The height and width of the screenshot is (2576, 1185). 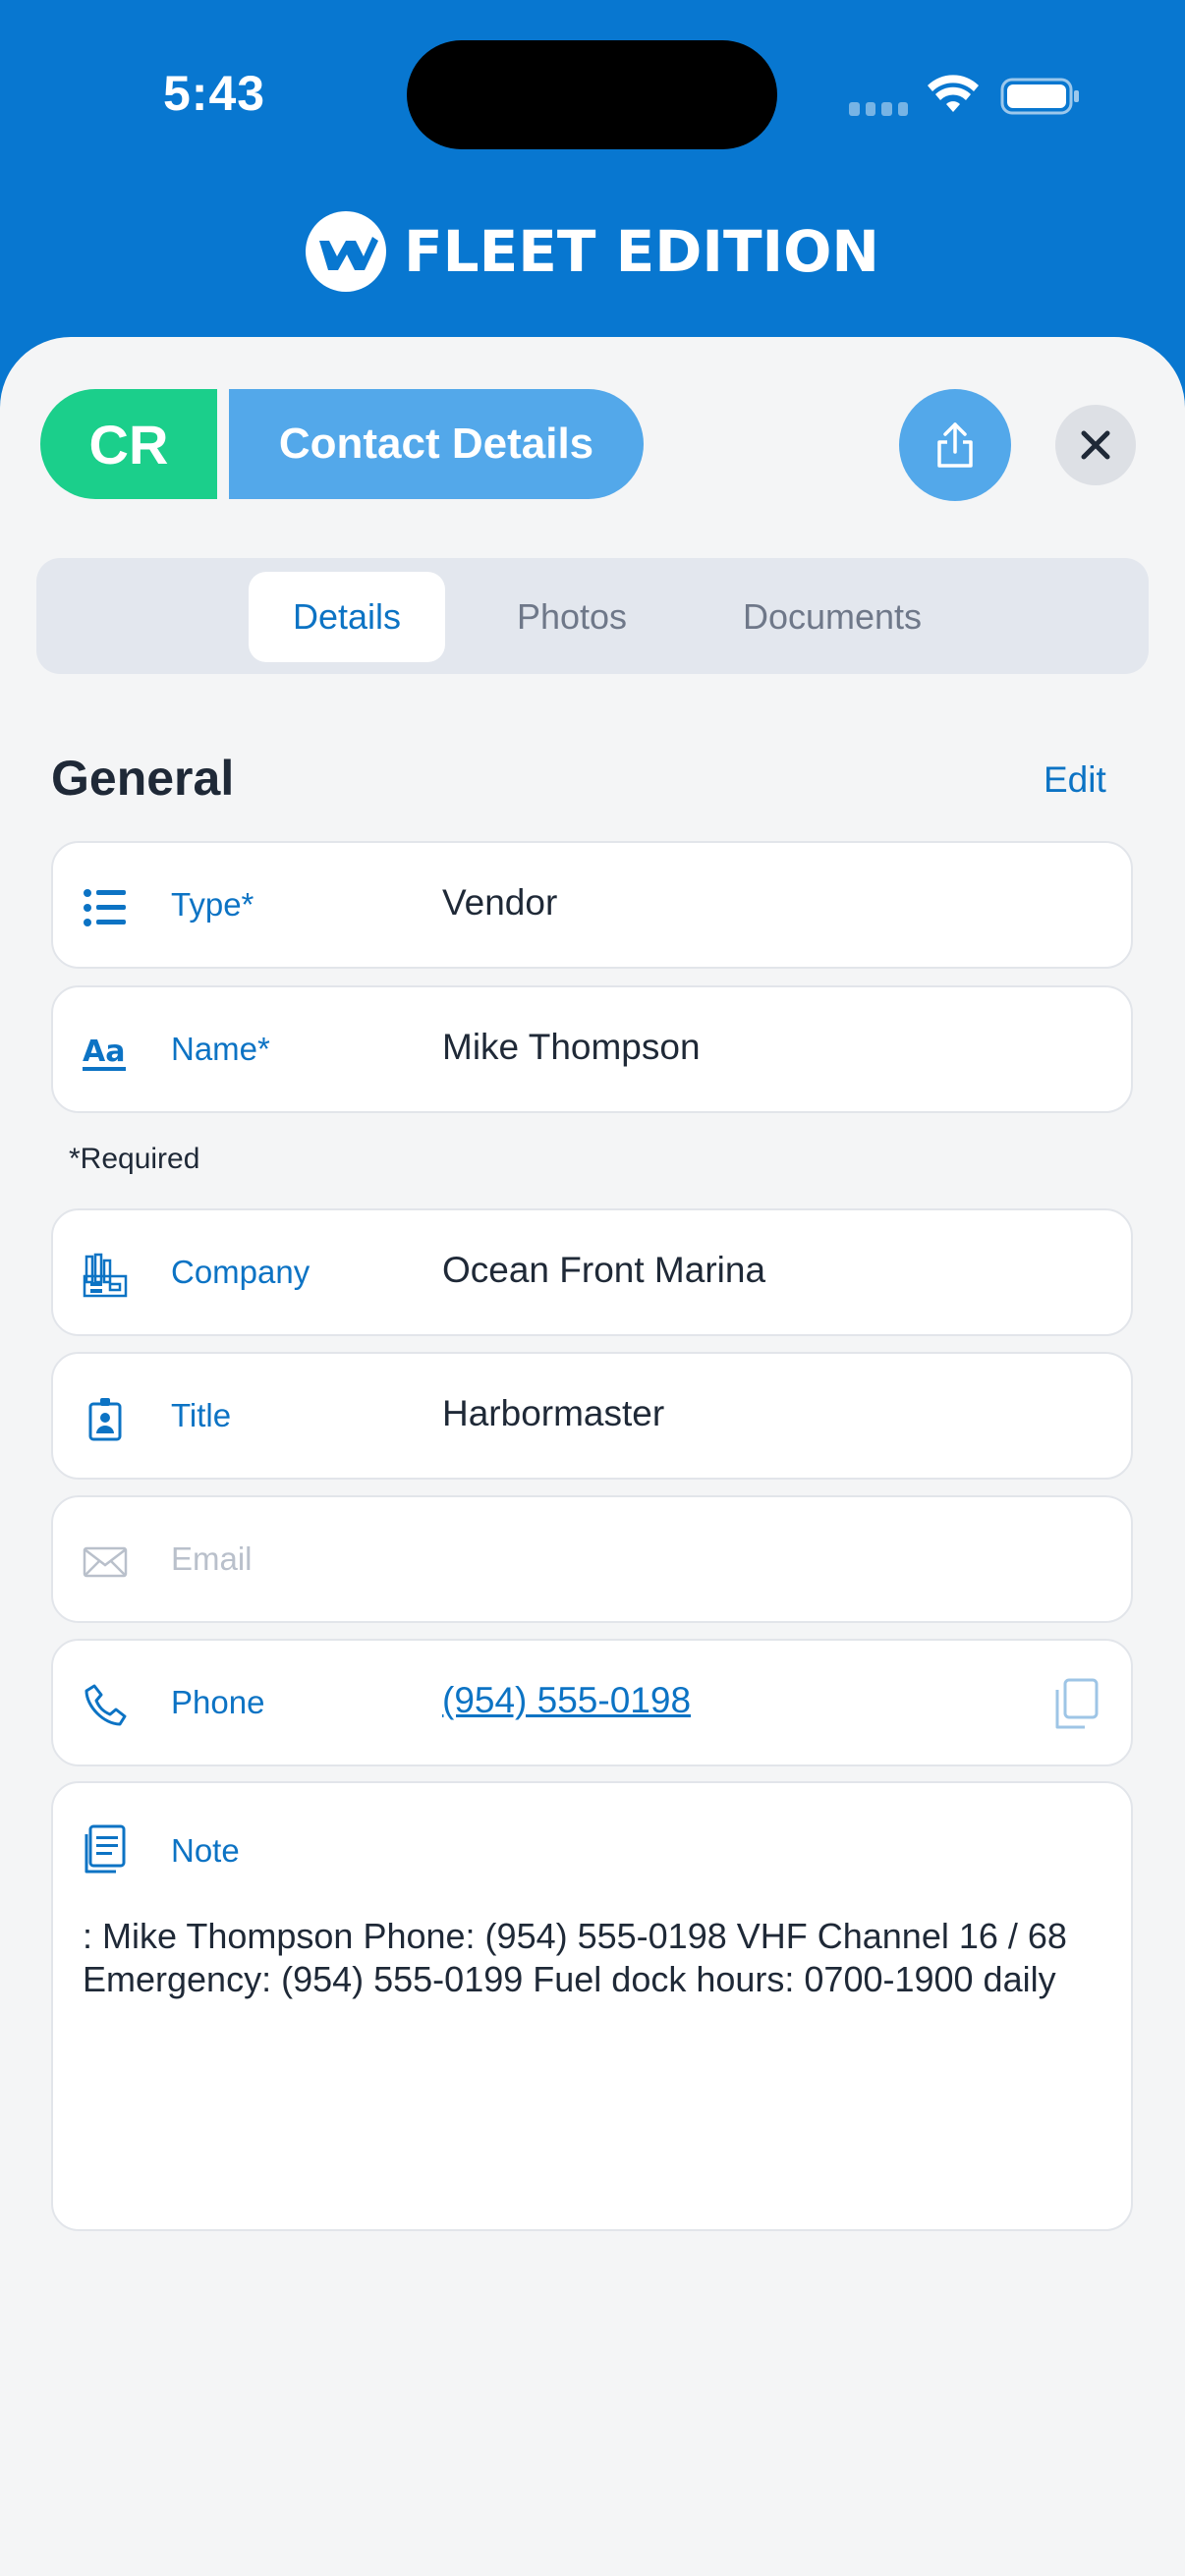 I want to click on copy-icon, so click(x=1076, y=1704).